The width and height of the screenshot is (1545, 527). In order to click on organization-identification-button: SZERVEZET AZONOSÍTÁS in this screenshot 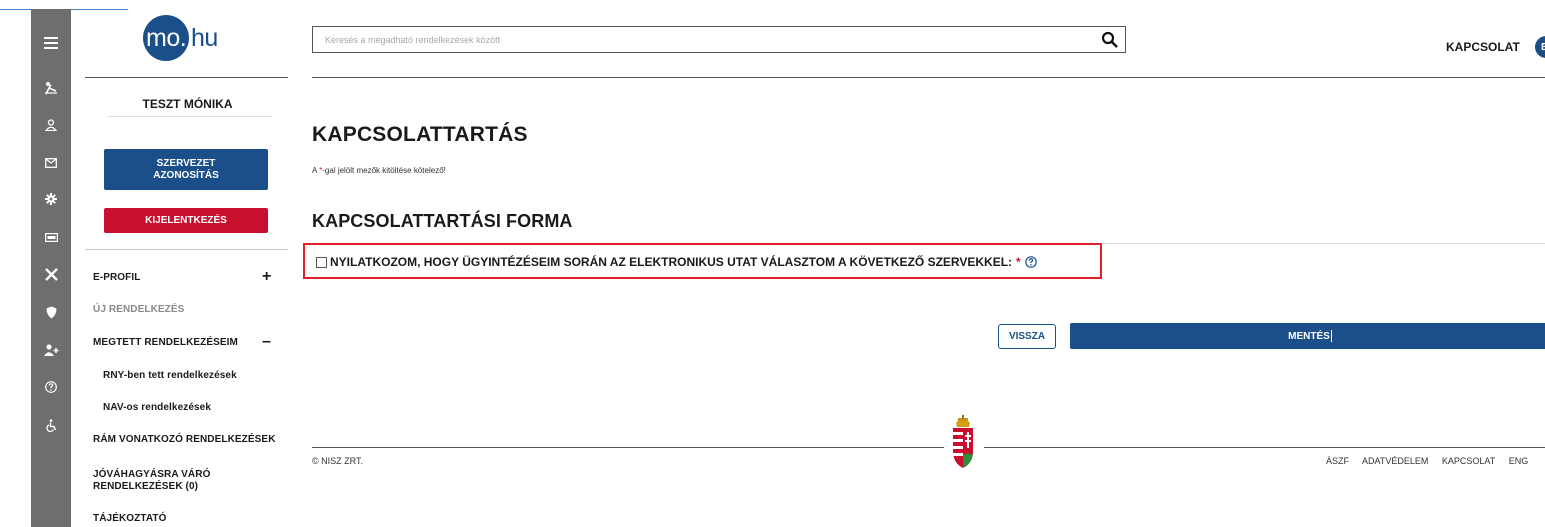, I will do `click(186, 169)`.